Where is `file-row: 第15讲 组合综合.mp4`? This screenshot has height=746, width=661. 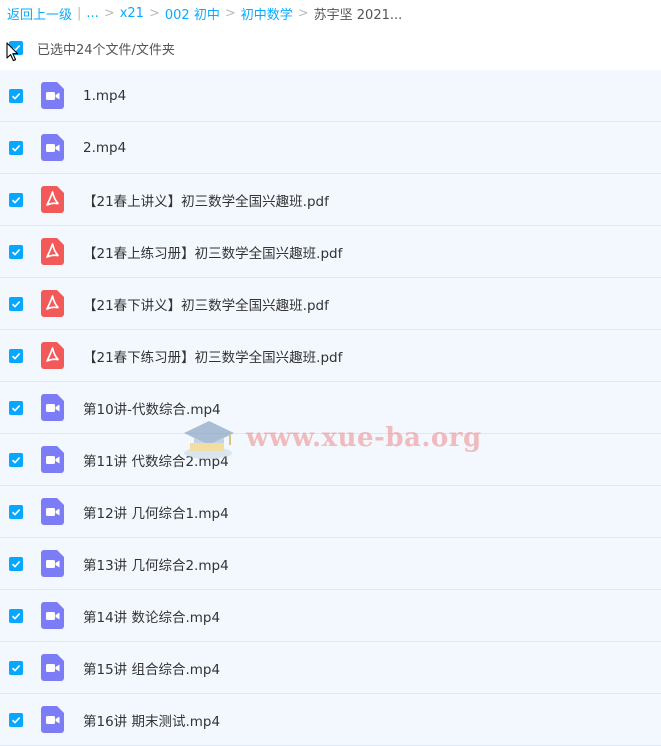 file-row: 第15讲 组合综合.mp4 is located at coordinates (330, 668).